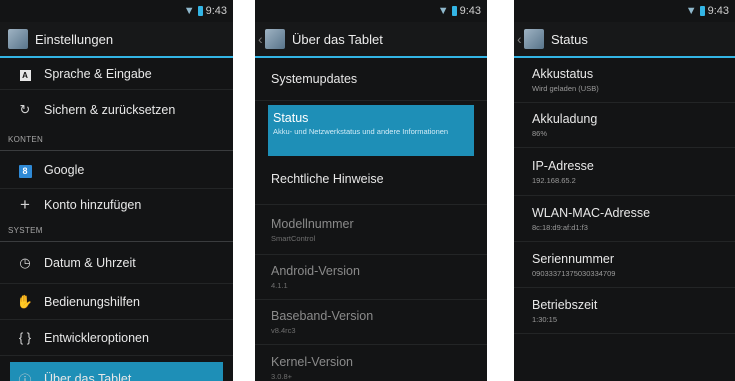 The width and height of the screenshot is (735, 381). Describe the element at coordinates (371, 230) in the screenshot. I see `about-item-model: Modellnummer SmartControl` at that location.